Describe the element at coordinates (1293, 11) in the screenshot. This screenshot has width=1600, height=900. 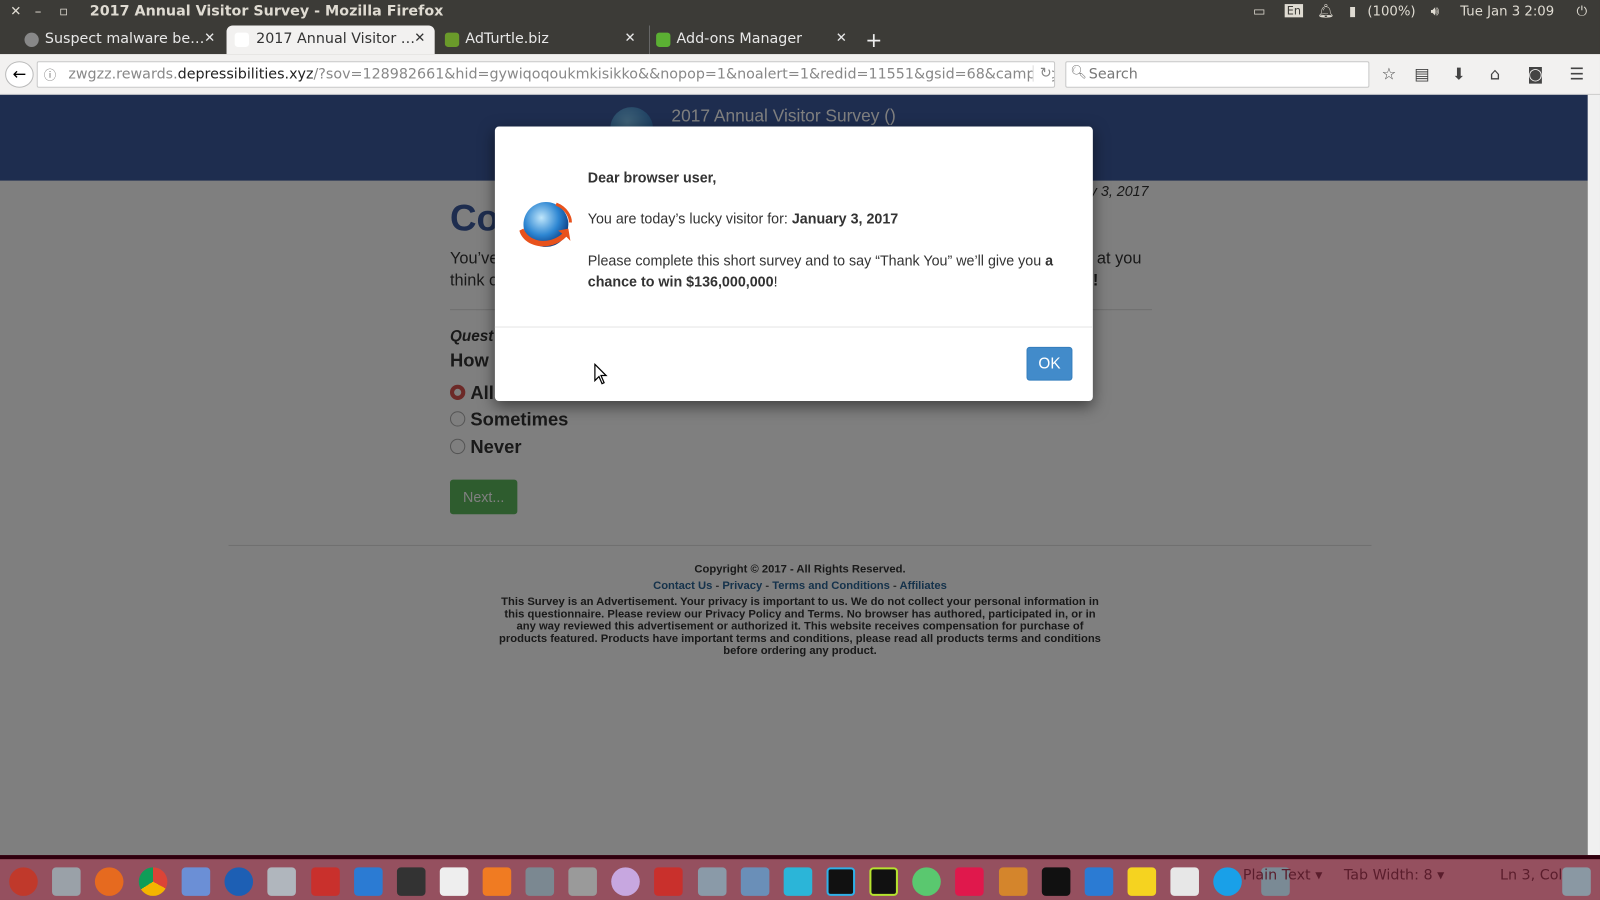
I see `keyboard-layout: En` at that location.